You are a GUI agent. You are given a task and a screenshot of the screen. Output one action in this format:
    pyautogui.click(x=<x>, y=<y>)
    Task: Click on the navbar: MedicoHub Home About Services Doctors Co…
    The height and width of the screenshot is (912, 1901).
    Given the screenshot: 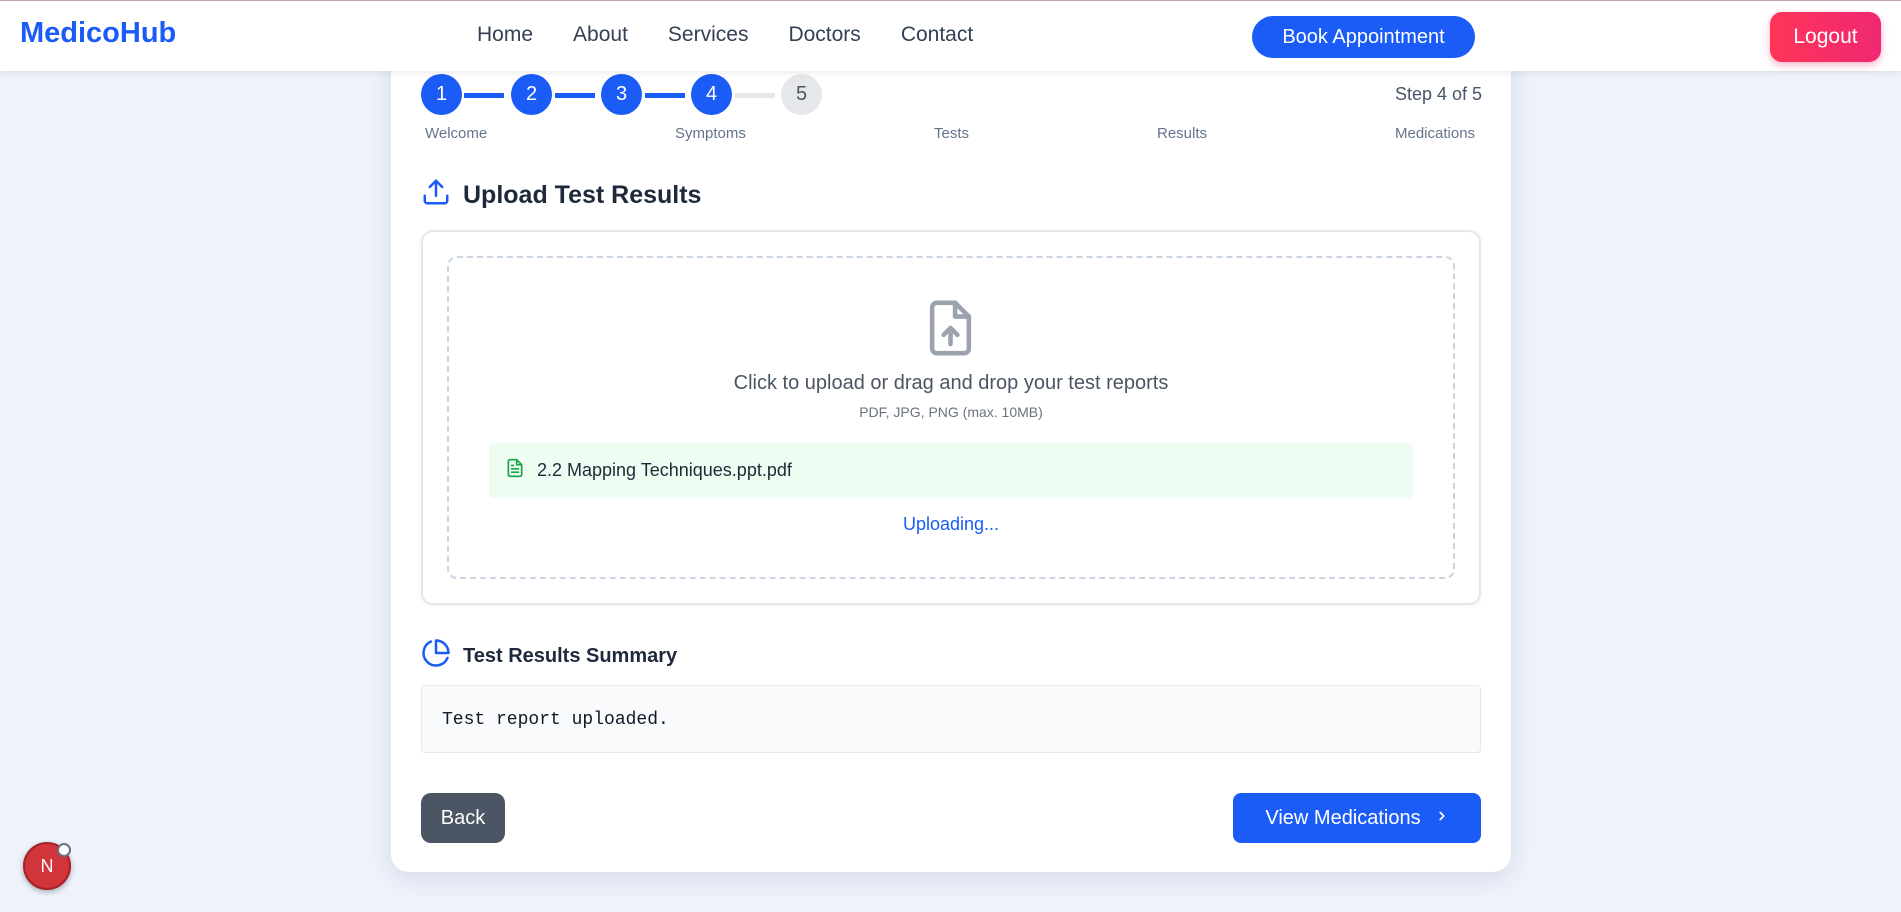 What is the action you would take?
    pyautogui.click(x=950, y=35)
    